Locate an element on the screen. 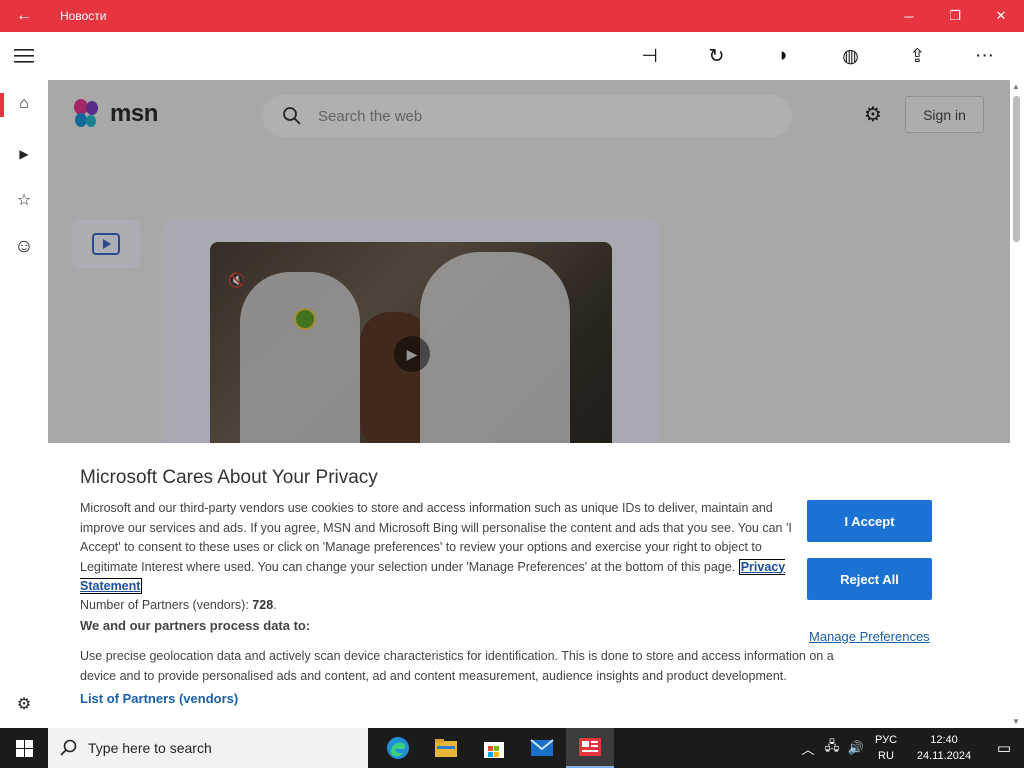 The image size is (1024, 768). folder-icon is located at coordinates (446, 748).